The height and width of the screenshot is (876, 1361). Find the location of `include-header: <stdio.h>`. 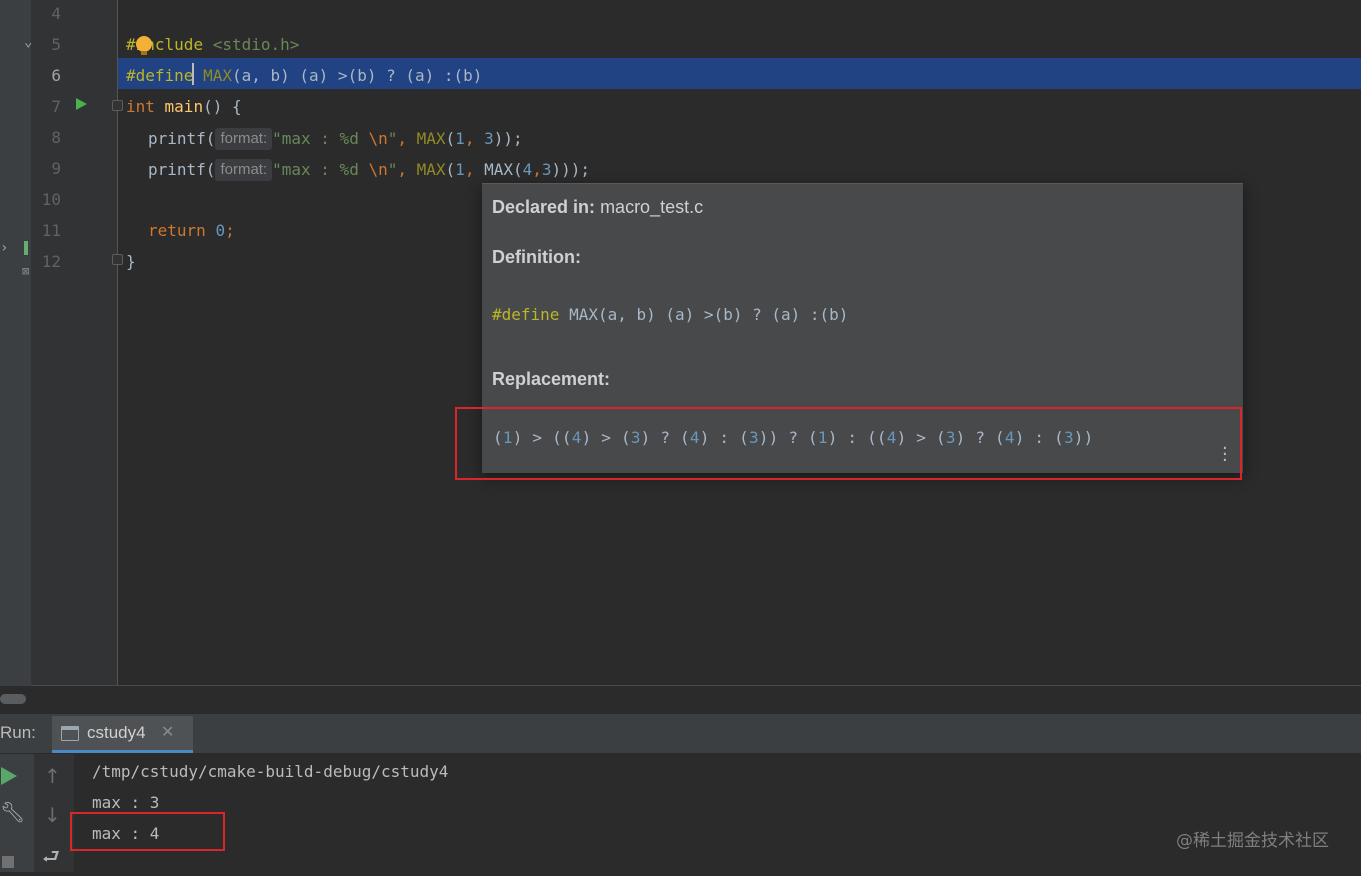

include-header: <stdio.h> is located at coordinates (251, 44).